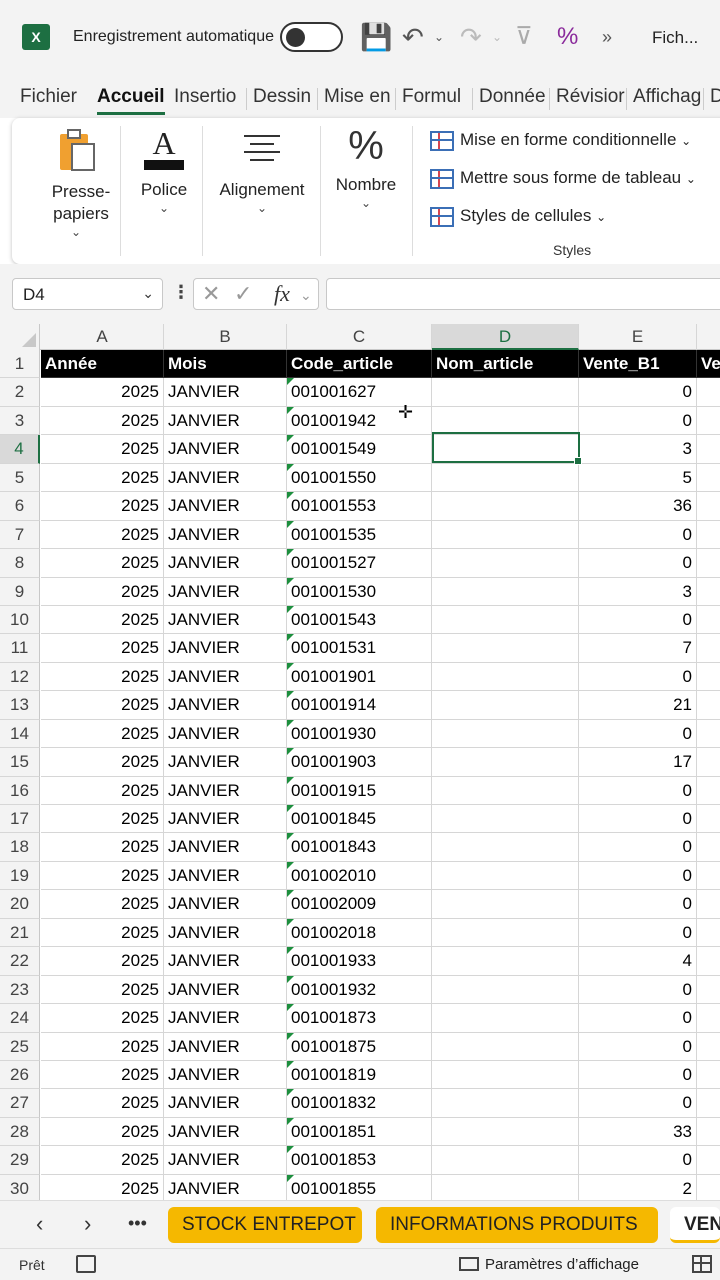 The height and width of the screenshot is (1280, 720). What do you see at coordinates (243, 294) in the screenshot?
I see `enter-icon: ✓` at bounding box center [243, 294].